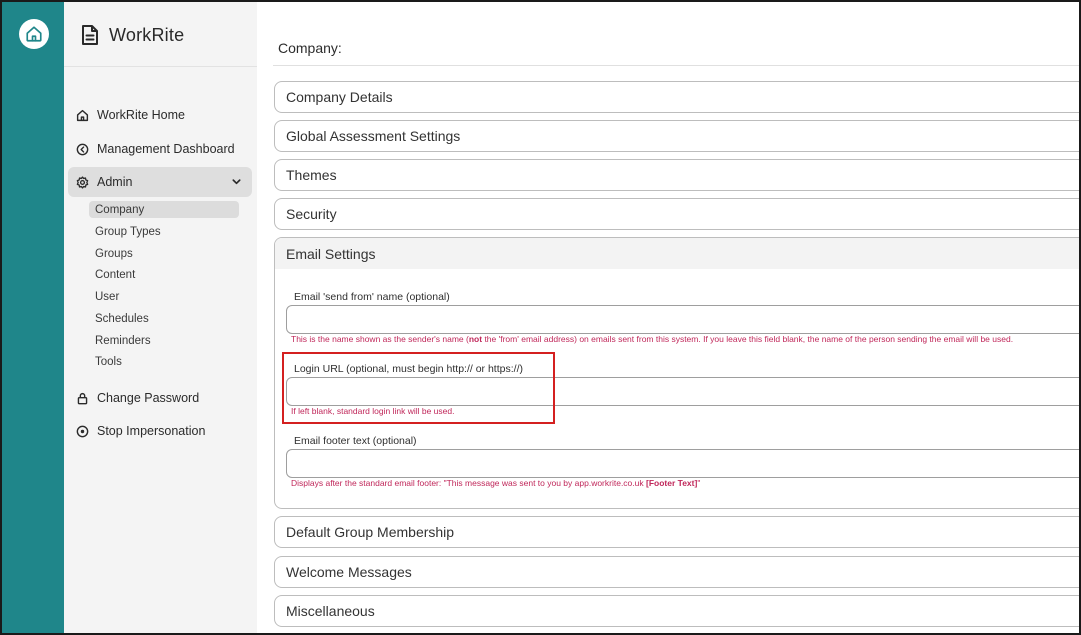 This screenshot has height=635, width=1081. Describe the element at coordinates (676, 532) in the screenshot. I see `panel-default-group-membership: Default Group Membership` at that location.